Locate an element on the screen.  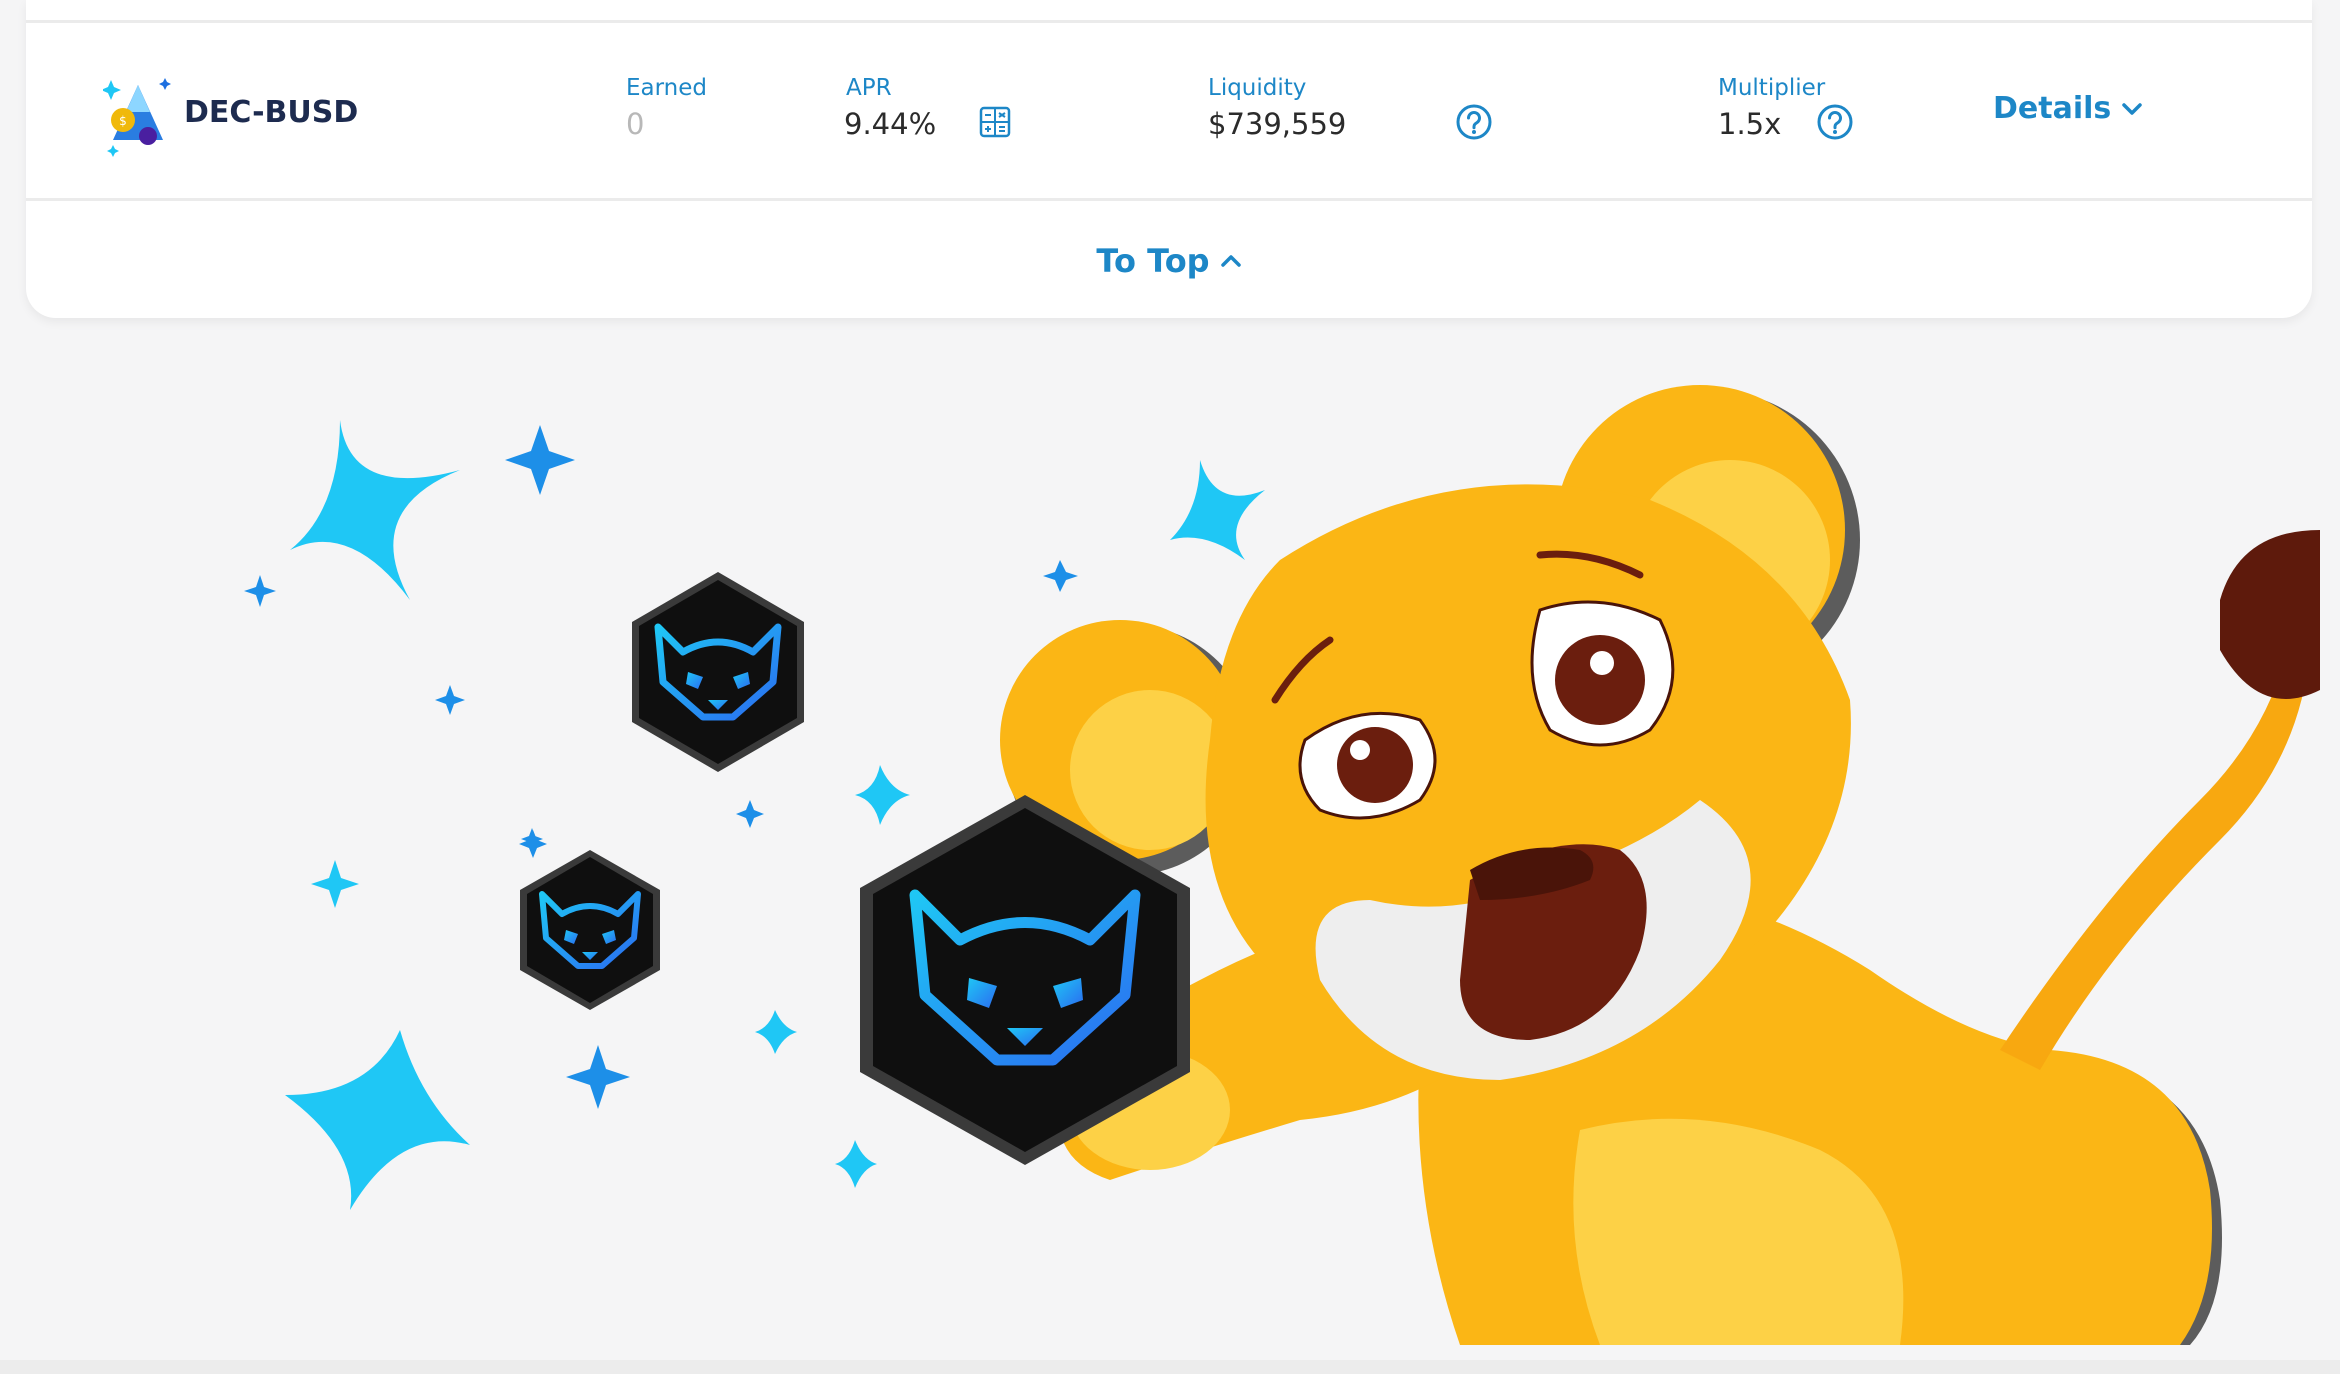
earned-value: 0 is located at coordinates (635, 124).